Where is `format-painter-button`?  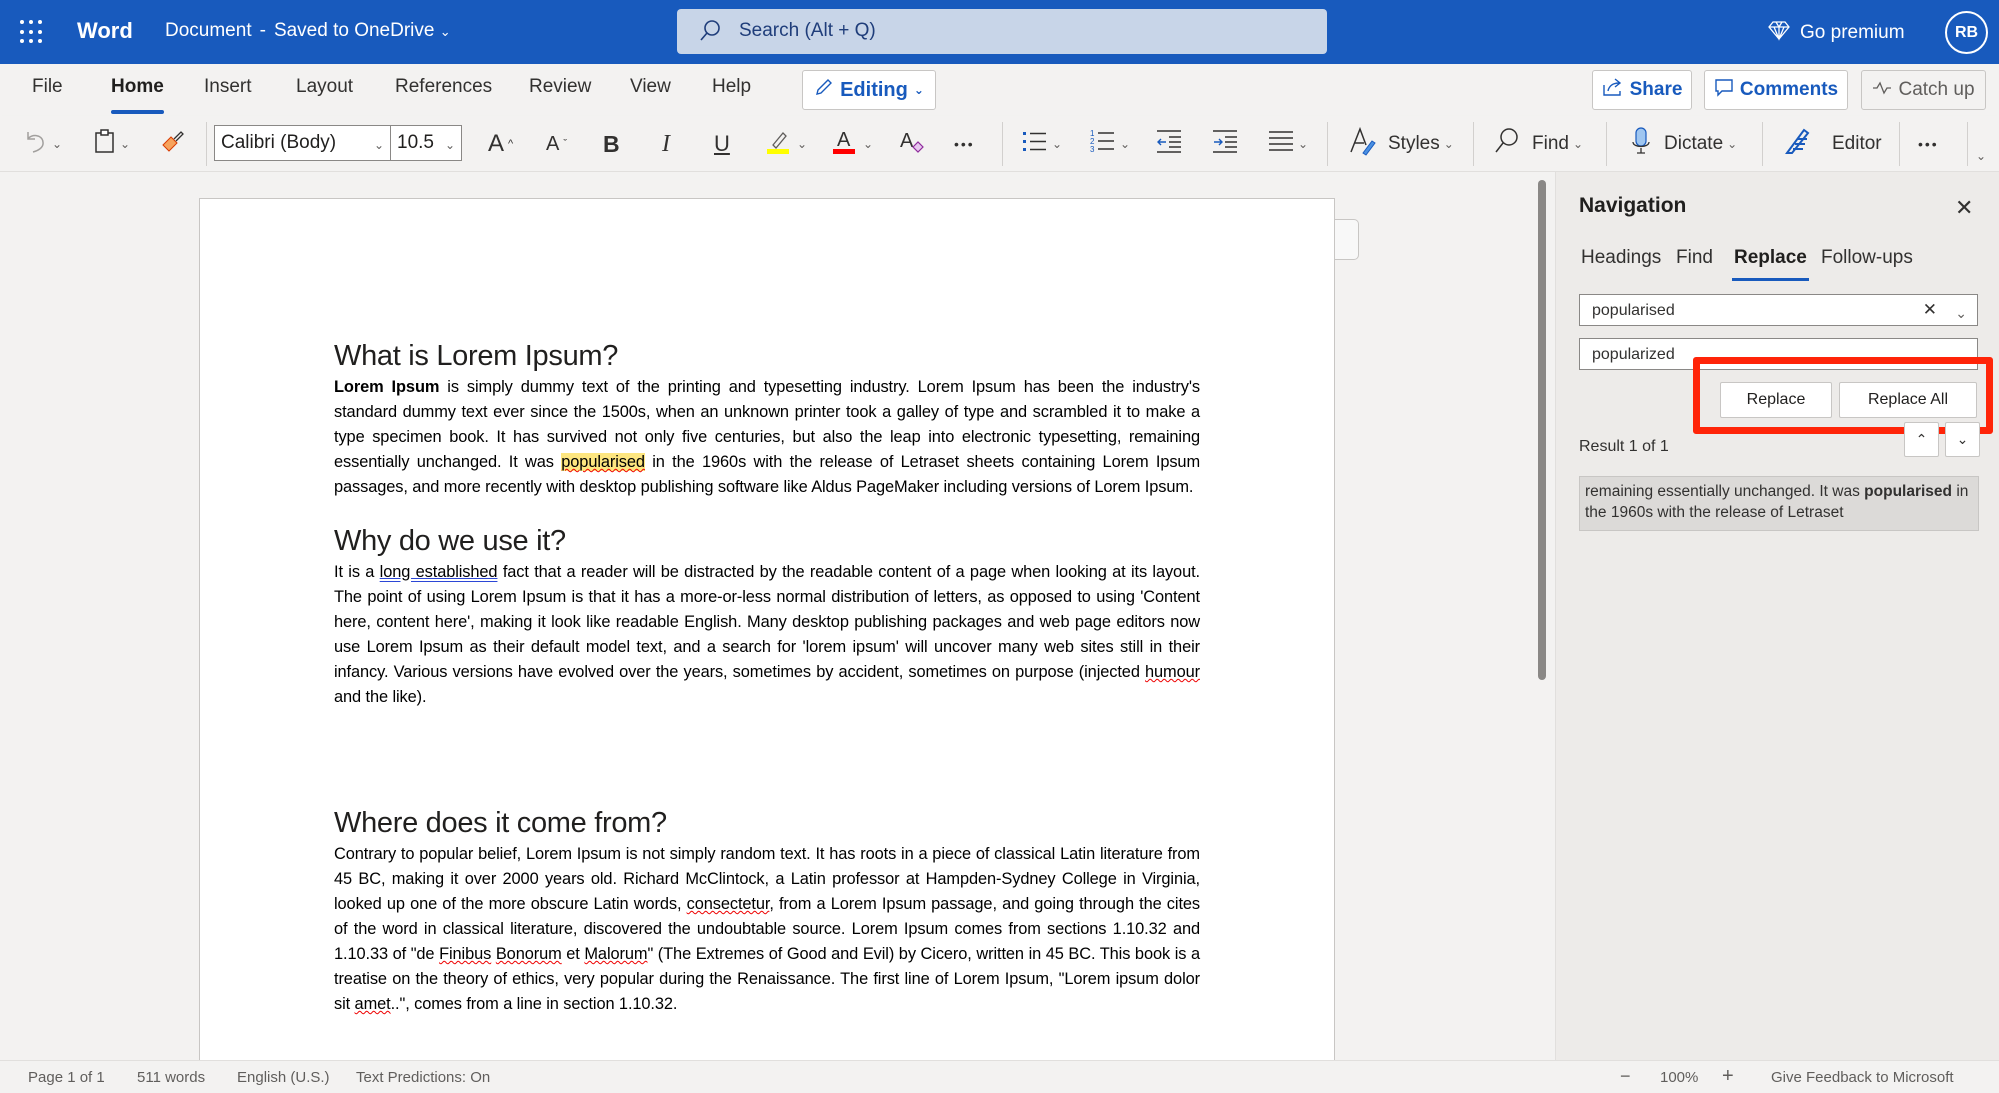 format-painter-button is located at coordinates (173, 144).